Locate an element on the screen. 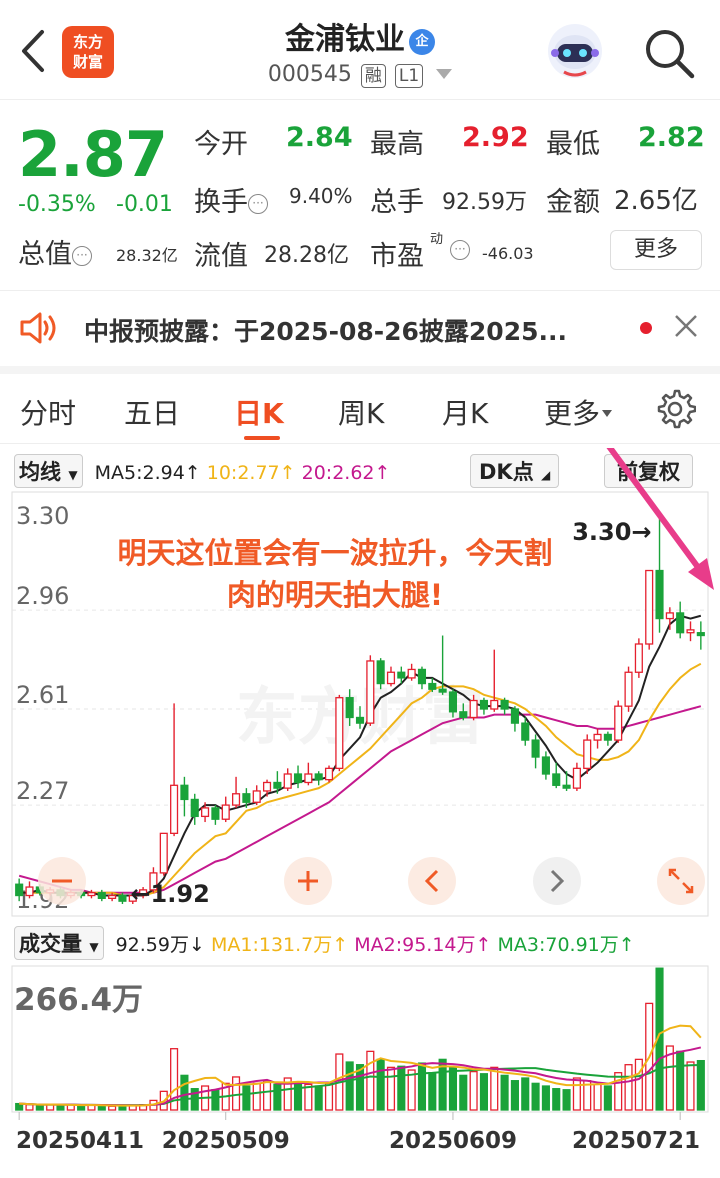  level-tag: L1 is located at coordinates (409, 76).